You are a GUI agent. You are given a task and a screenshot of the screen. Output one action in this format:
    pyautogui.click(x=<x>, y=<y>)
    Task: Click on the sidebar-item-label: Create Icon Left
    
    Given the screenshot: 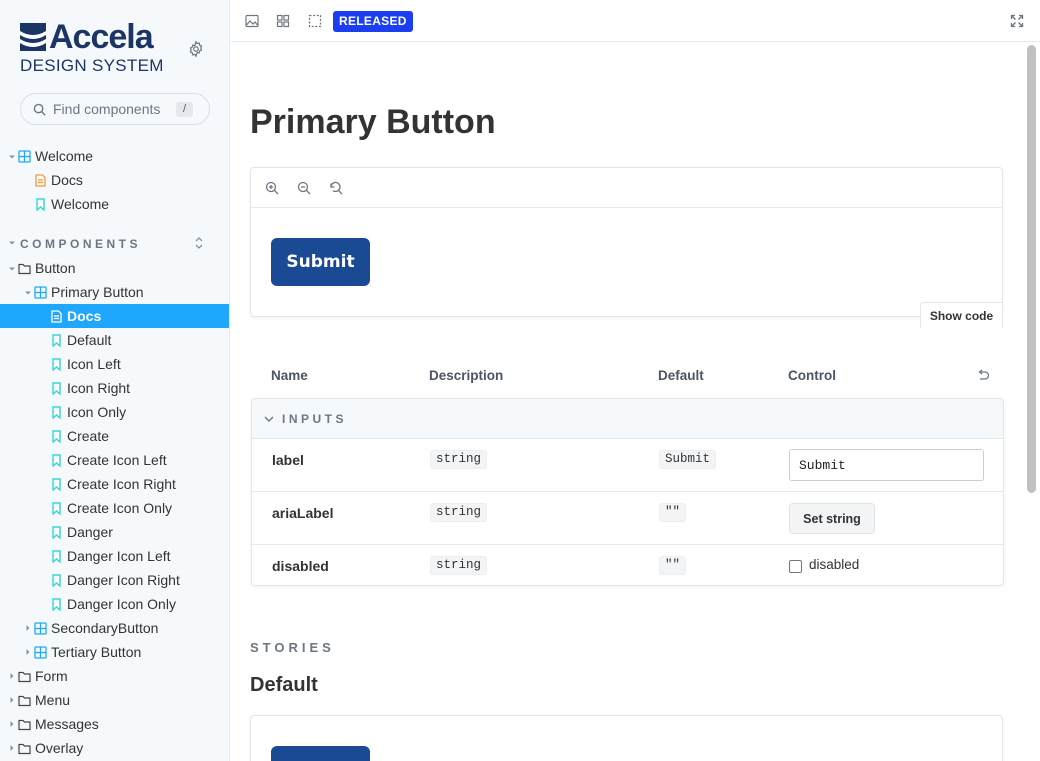 What is the action you would take?
    pyautogui.click(x=117, y=460)
    